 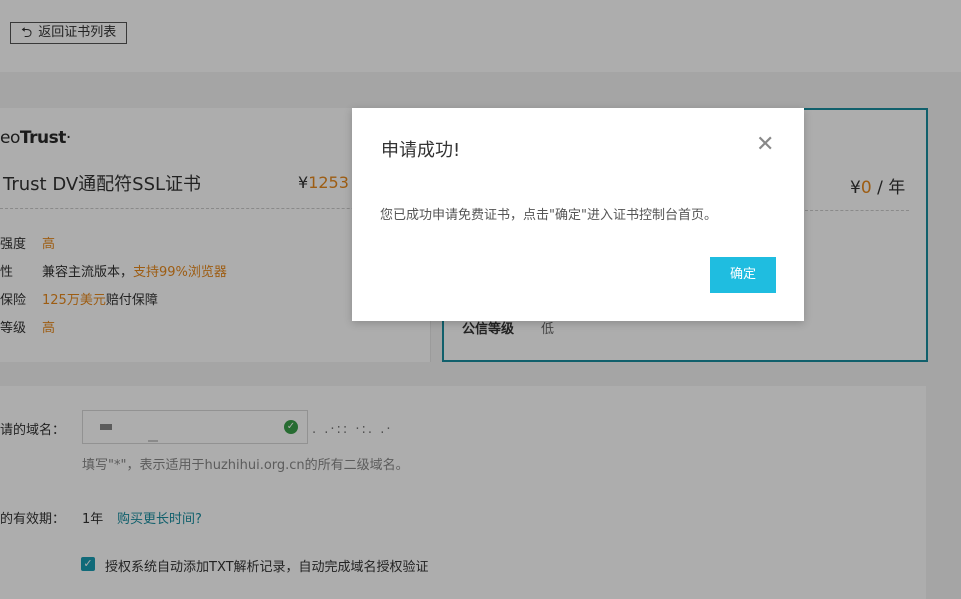 I want to click on close-icon: ✕, so click(x=765, y=145).